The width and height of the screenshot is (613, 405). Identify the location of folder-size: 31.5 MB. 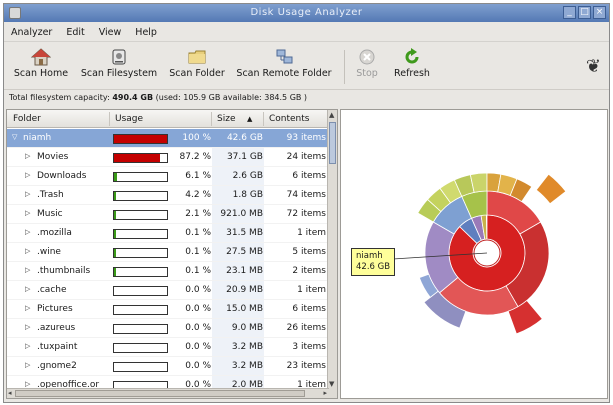
(244, 233).